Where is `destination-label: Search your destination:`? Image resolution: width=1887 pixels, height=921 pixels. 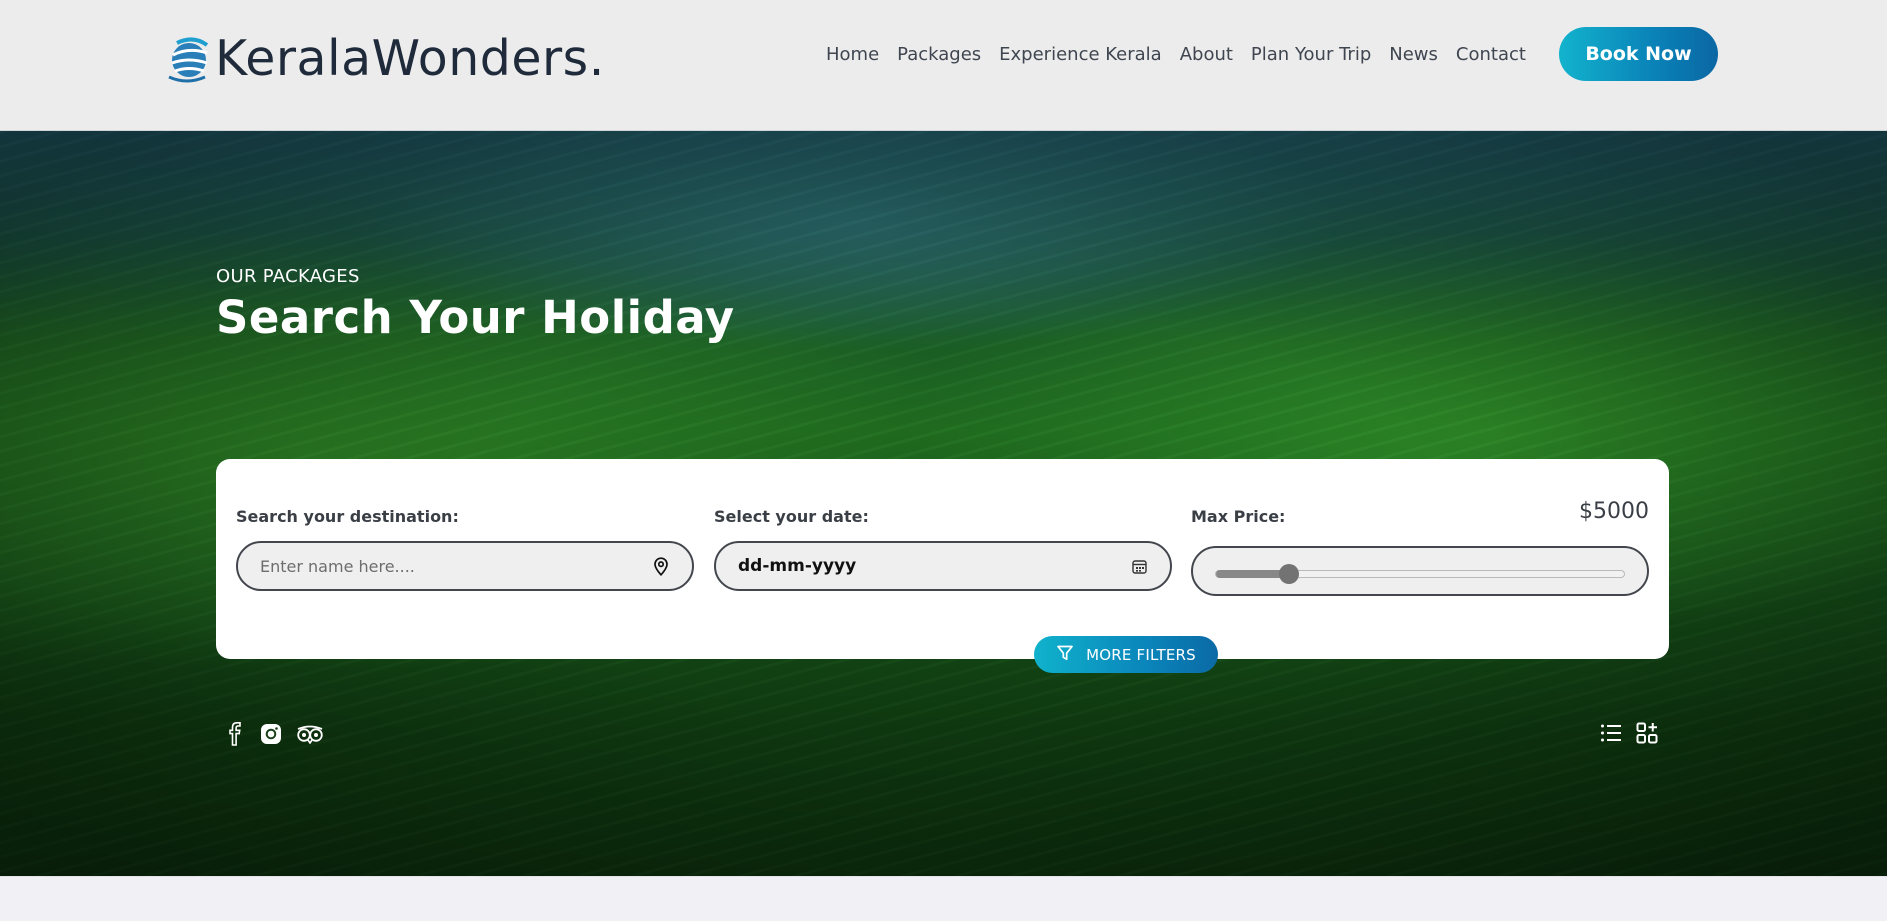
destination-label: Search your destination: is located at coordinates (347, 516).